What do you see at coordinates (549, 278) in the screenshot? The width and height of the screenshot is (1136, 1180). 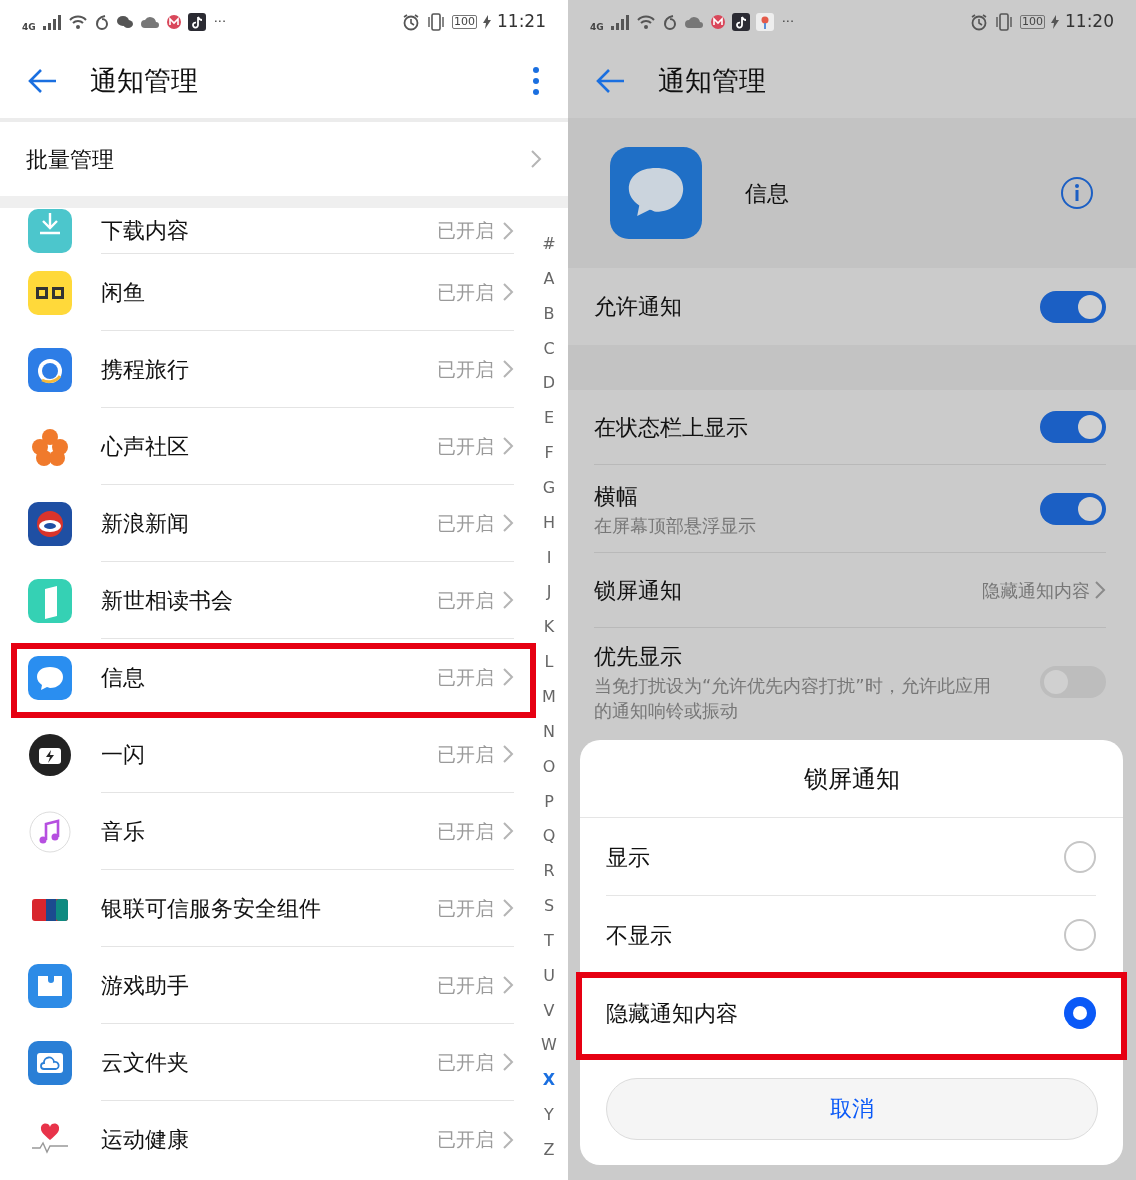 I see `index-letter: A` at bounding box center [549, 278].